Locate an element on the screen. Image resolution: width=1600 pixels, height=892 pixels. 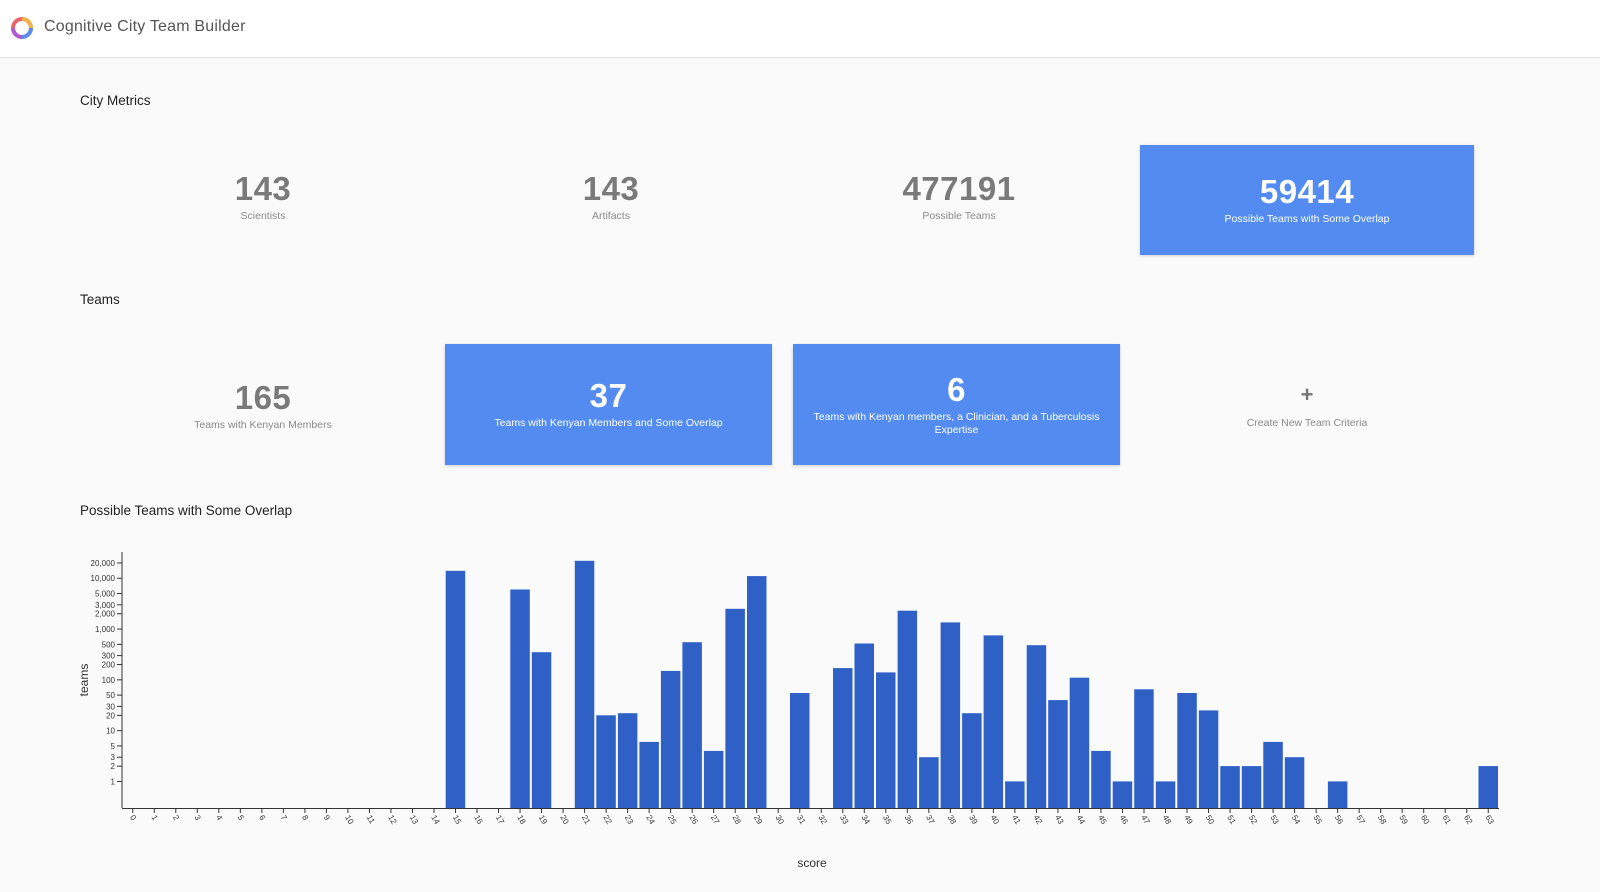
metric-value: 477191 is located at coordinates (959, 188).